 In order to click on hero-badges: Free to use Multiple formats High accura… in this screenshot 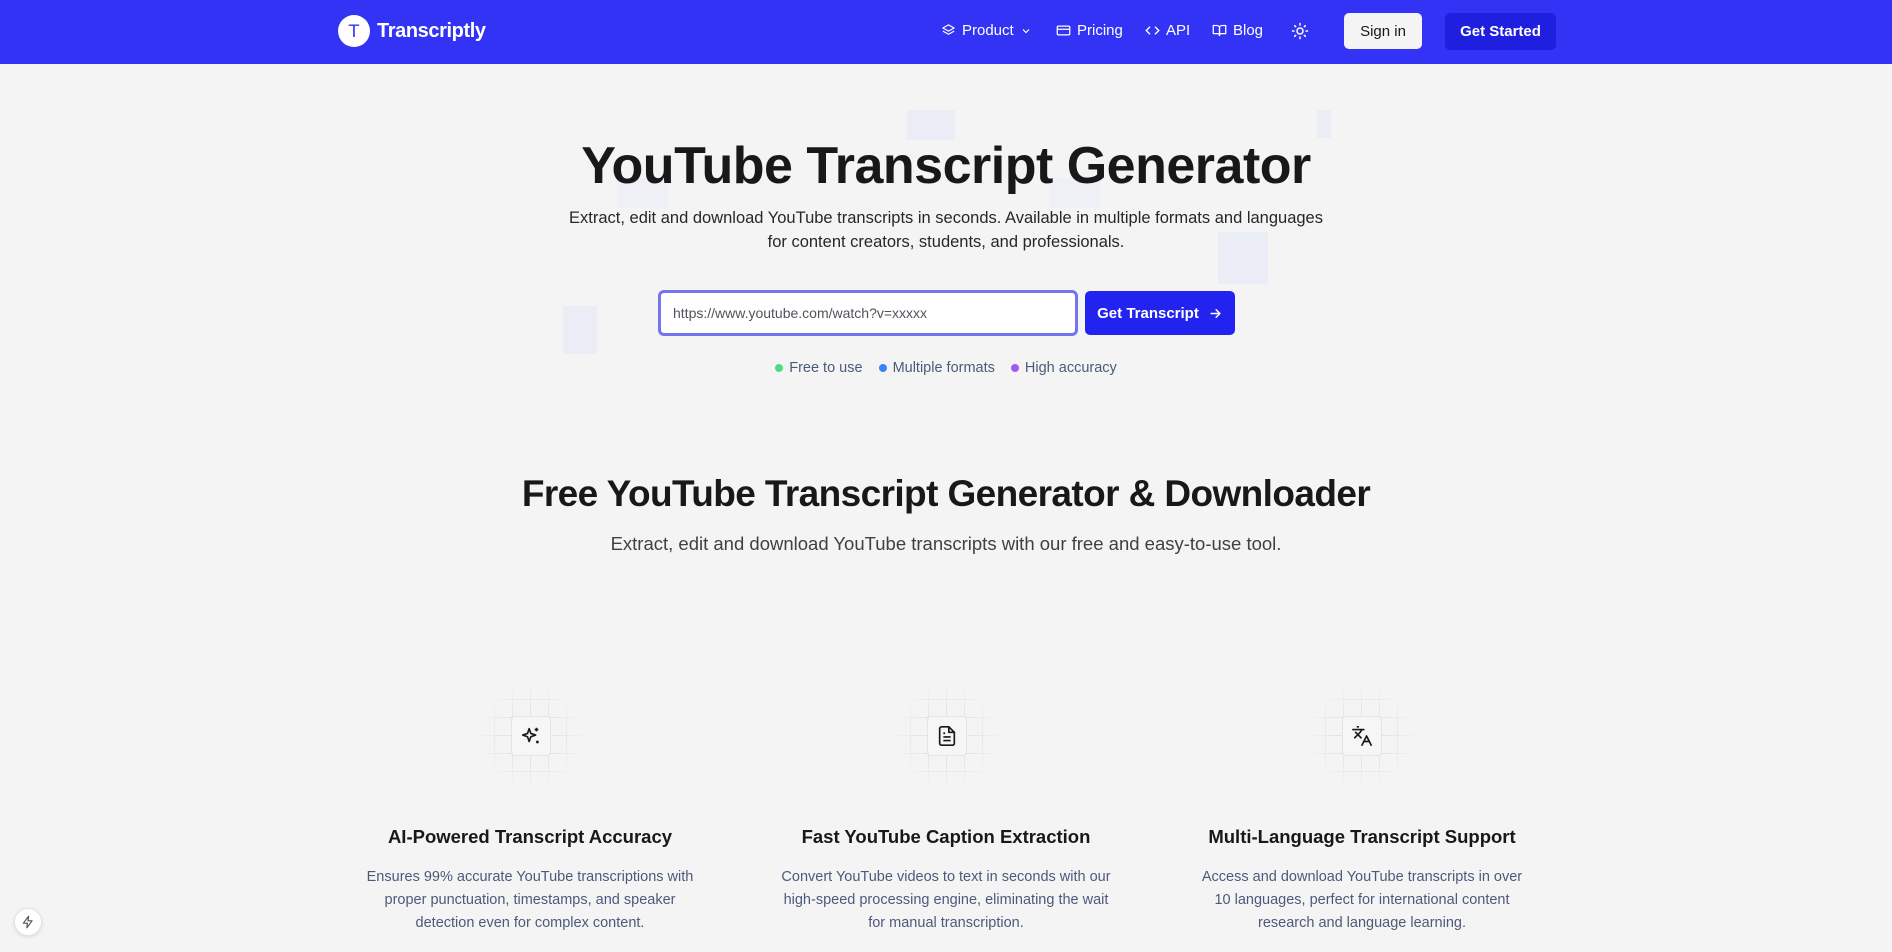, I will do `click(946, 368)`.